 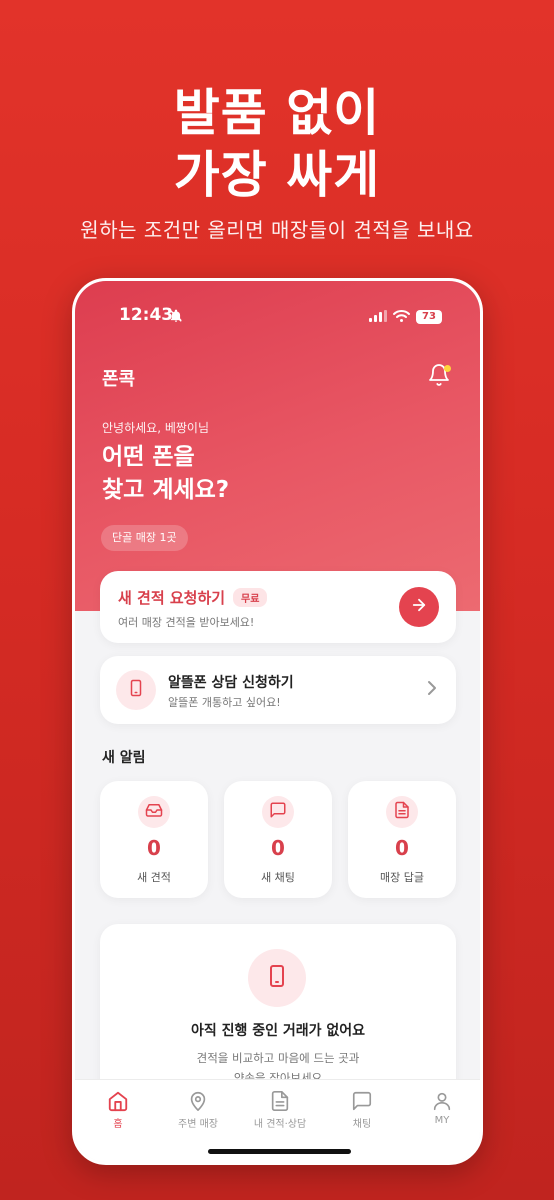 What do you see at coordinates (362, 1124) in the screenshot?
I see `tab-label: 채팅` at bounding box center [362, 1124].